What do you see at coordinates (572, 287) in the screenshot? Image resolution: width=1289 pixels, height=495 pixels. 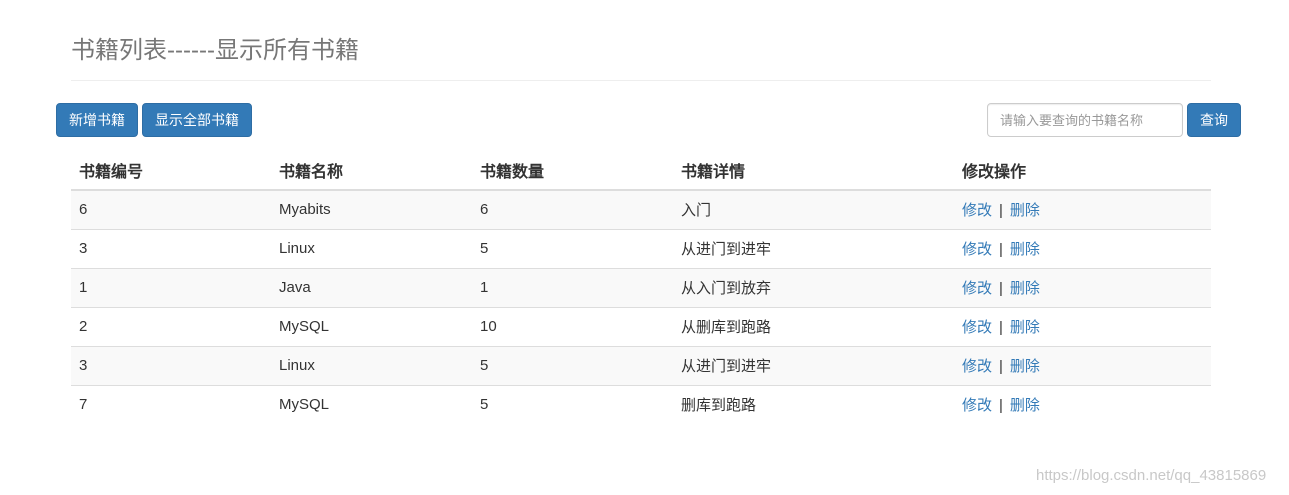 I see `cell-book-count: 1` at bounding box center [572, 287].